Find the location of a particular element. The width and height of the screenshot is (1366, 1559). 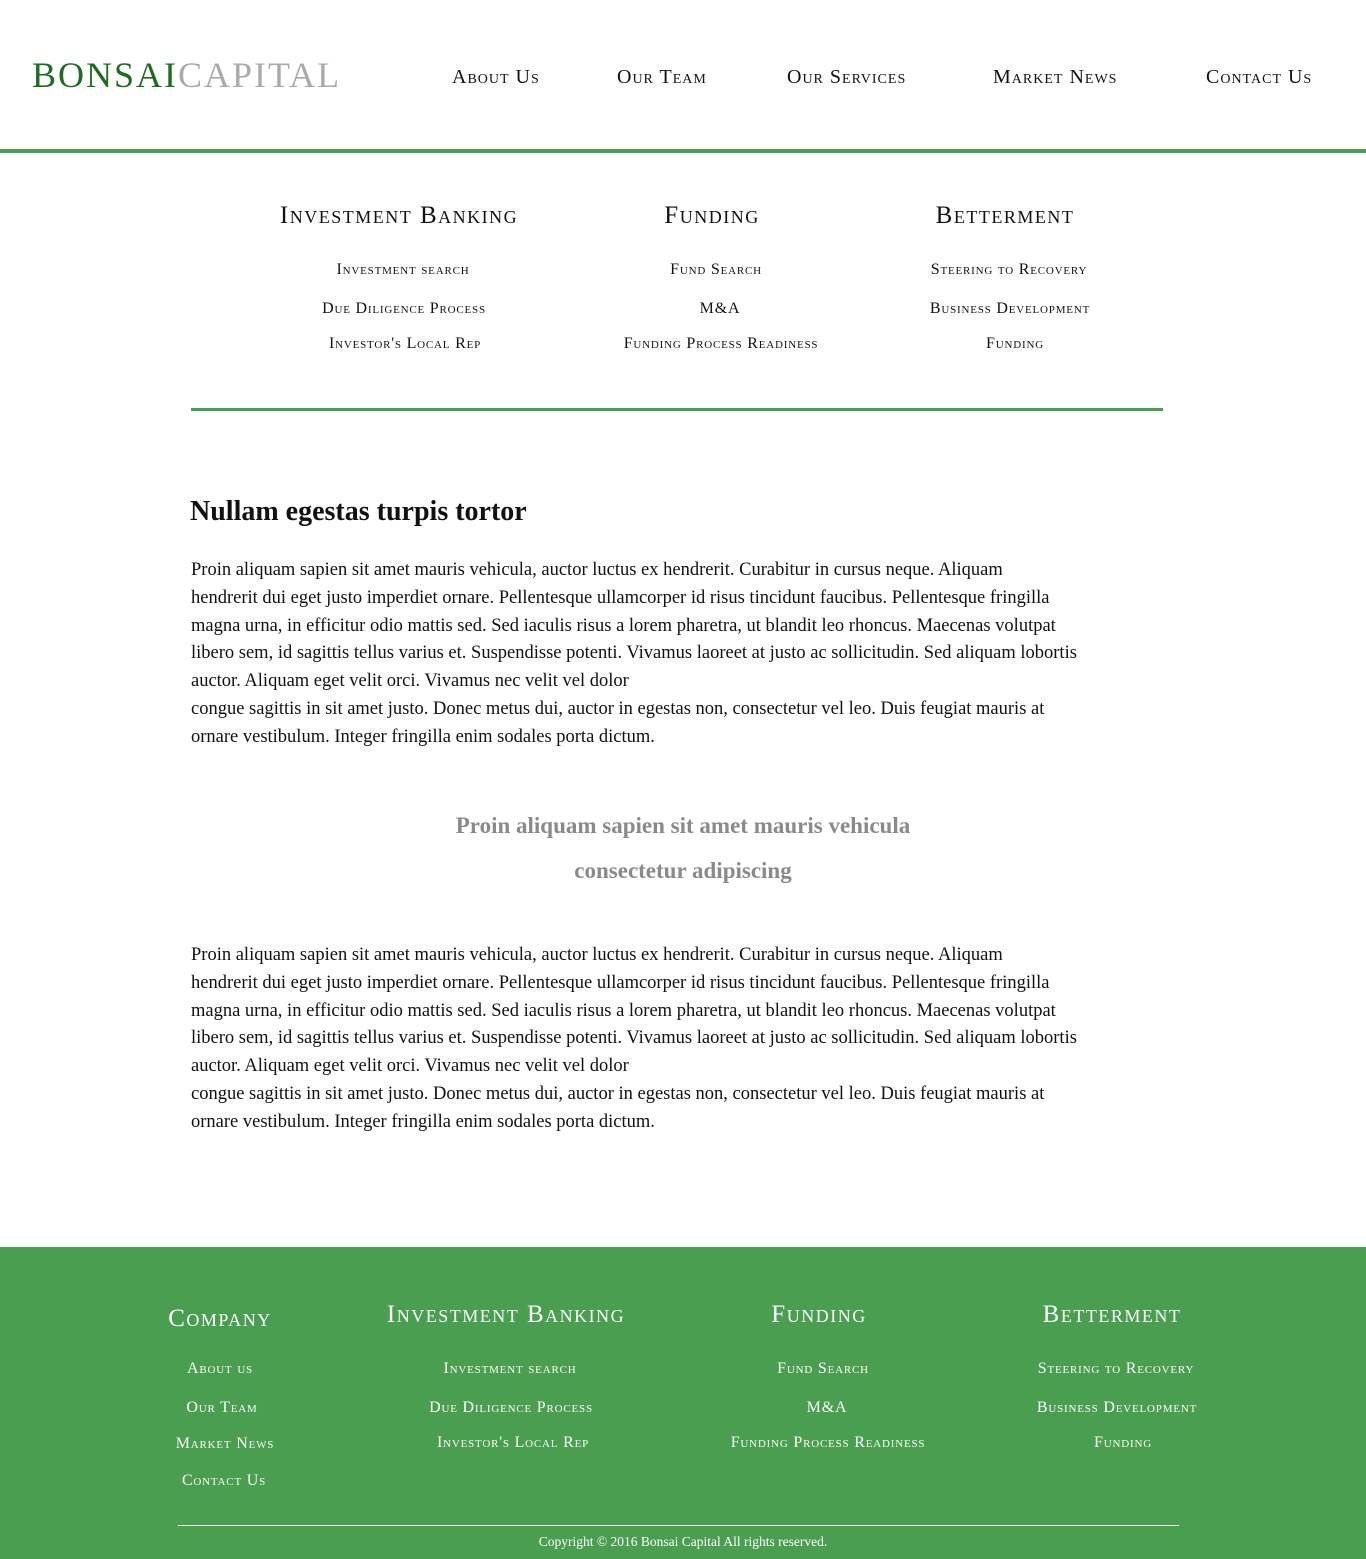

nav-contact-us: Contact Us is located at coordinates (1259, 77).